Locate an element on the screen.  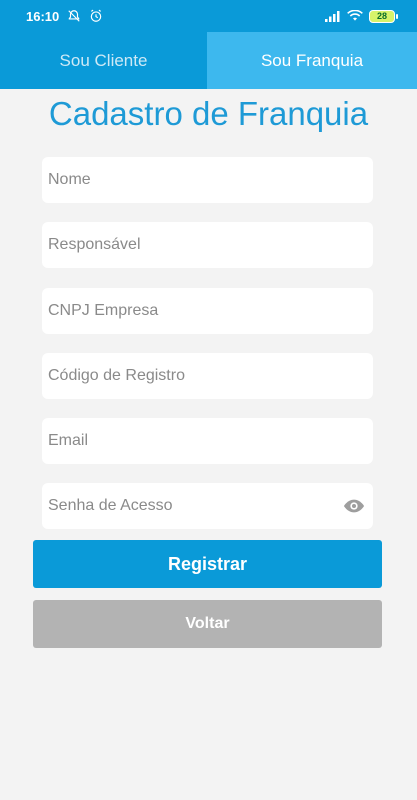
notifications-off-icon is located at coordinates (74, 16).